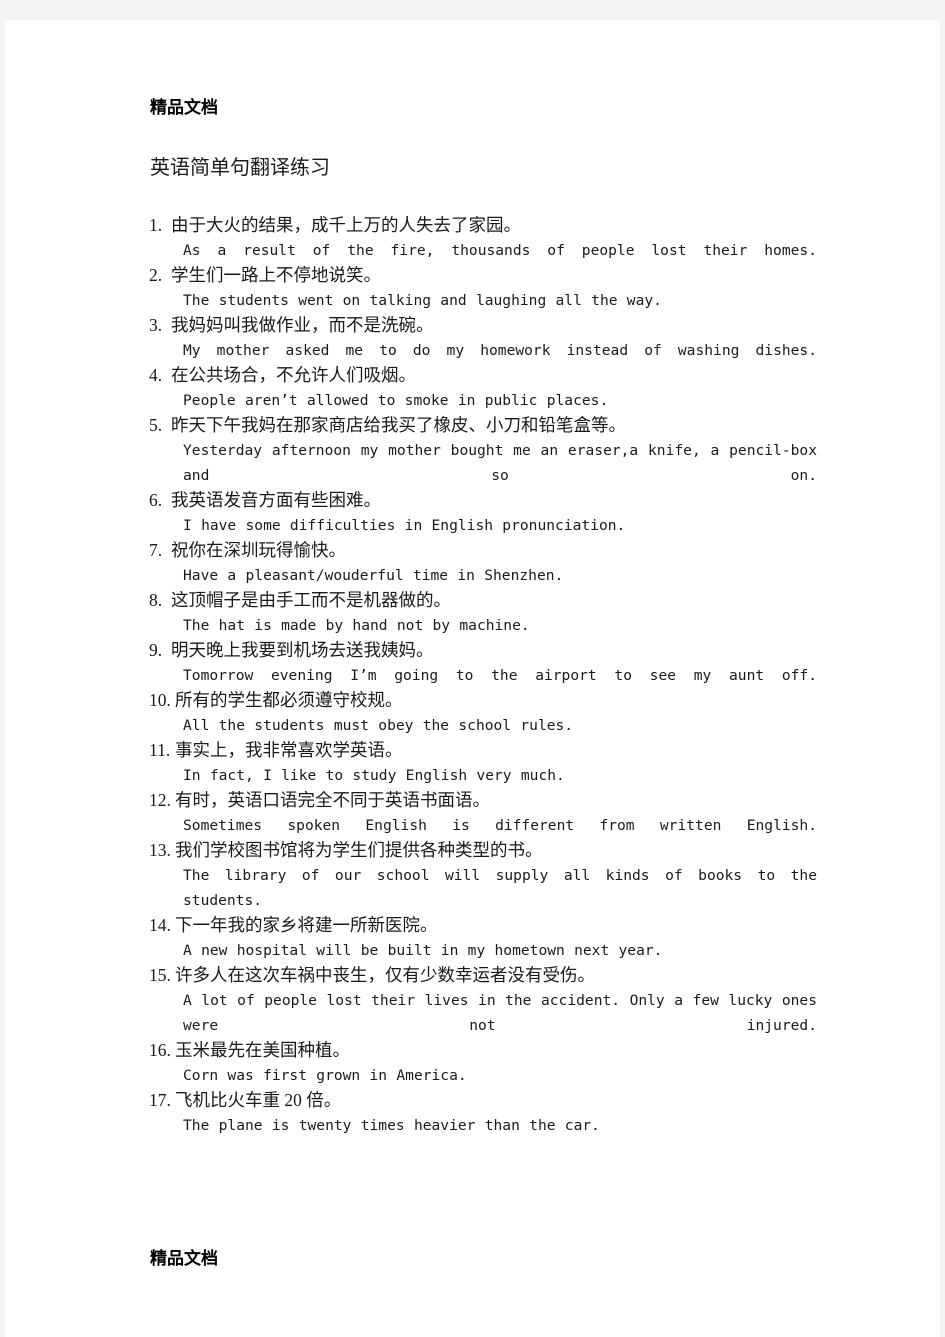 This screenshot has width=945, height=1337. What do you see at coordinates (160, 800) in the screenshot?
I see `exercise-number: 12.` at bounding box center [160, 800].